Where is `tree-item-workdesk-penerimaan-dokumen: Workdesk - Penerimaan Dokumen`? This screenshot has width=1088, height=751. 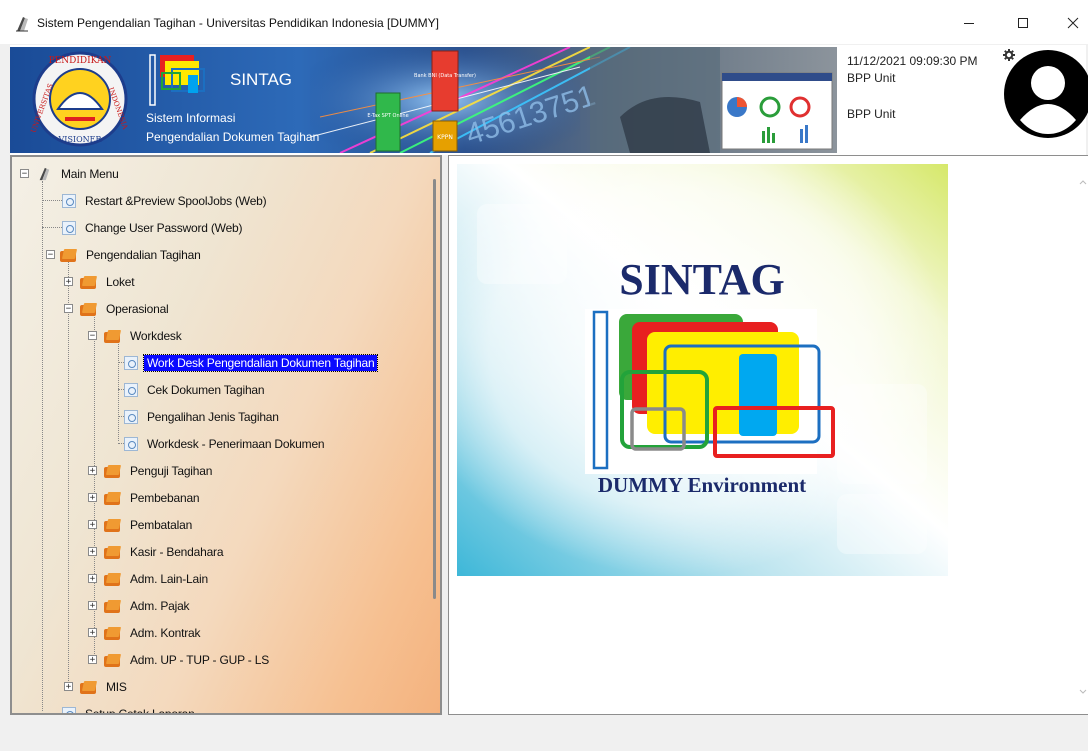 tree-item-workdesk-penerimaan-dokumen: Workdesk - Penerimaan Dokumen is located at coordinates (225, 444).